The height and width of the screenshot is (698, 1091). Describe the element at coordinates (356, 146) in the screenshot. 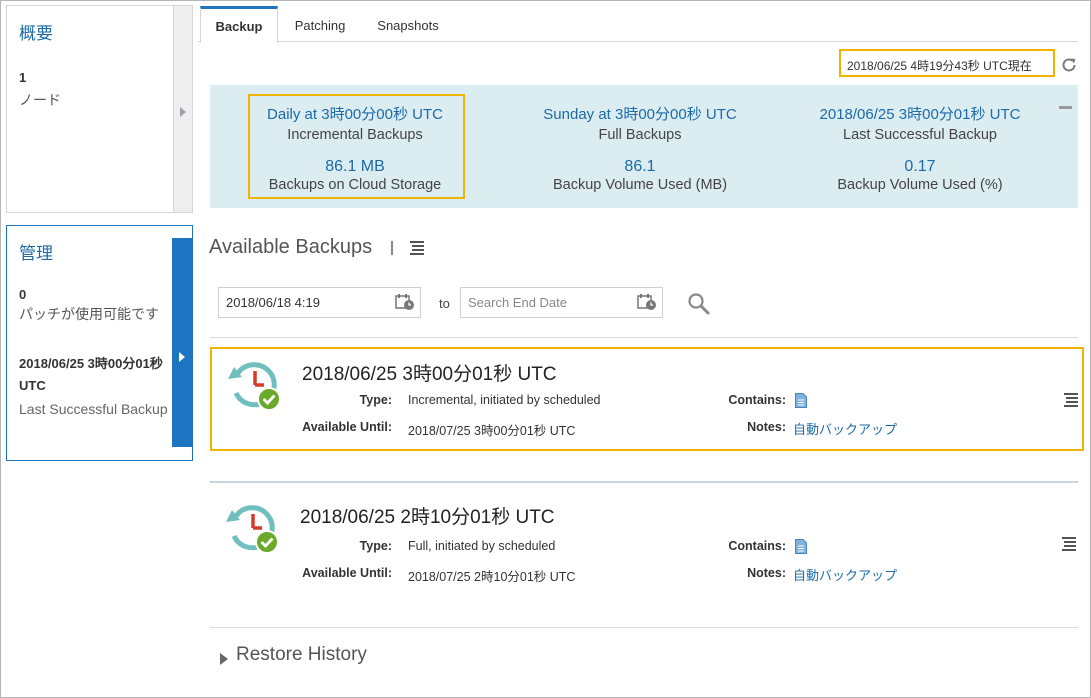

I see `highlight-frame` at that location.